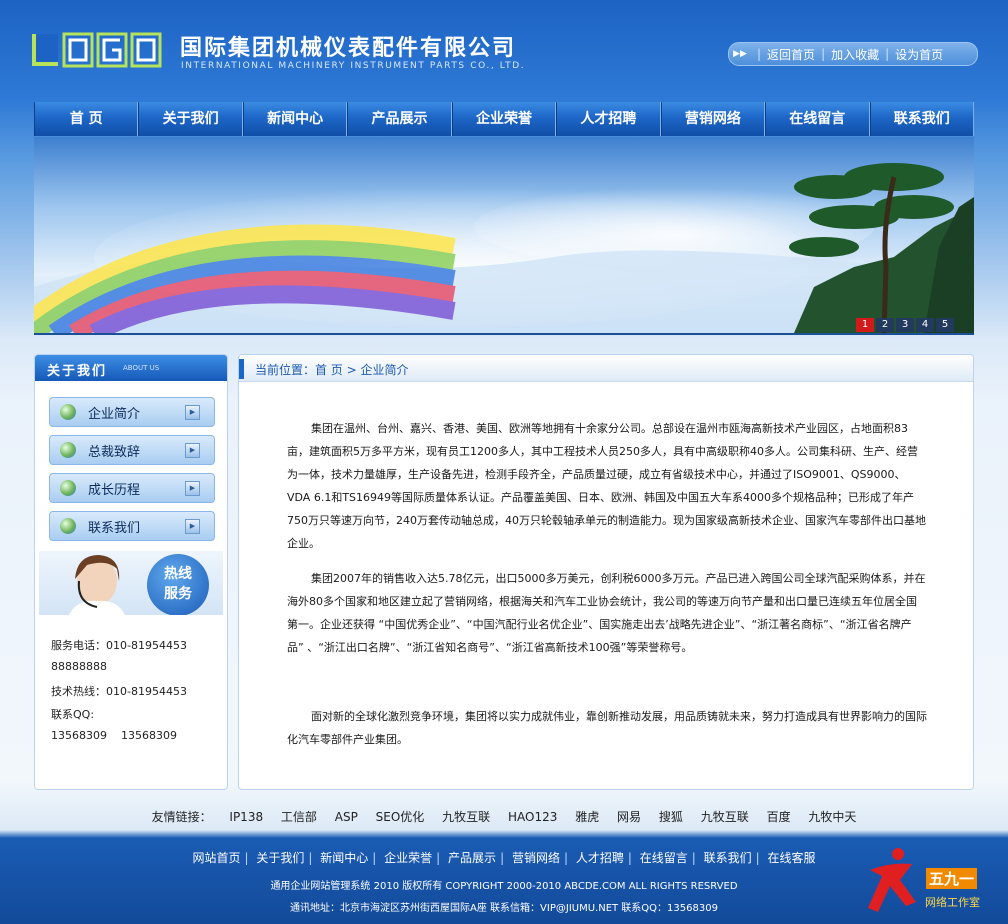 The height and width of the screenshot is (924, 1008). Describe the element at coordinates (817, 119) in the screenshot. I see `nav-message: 在线留言` at that location.